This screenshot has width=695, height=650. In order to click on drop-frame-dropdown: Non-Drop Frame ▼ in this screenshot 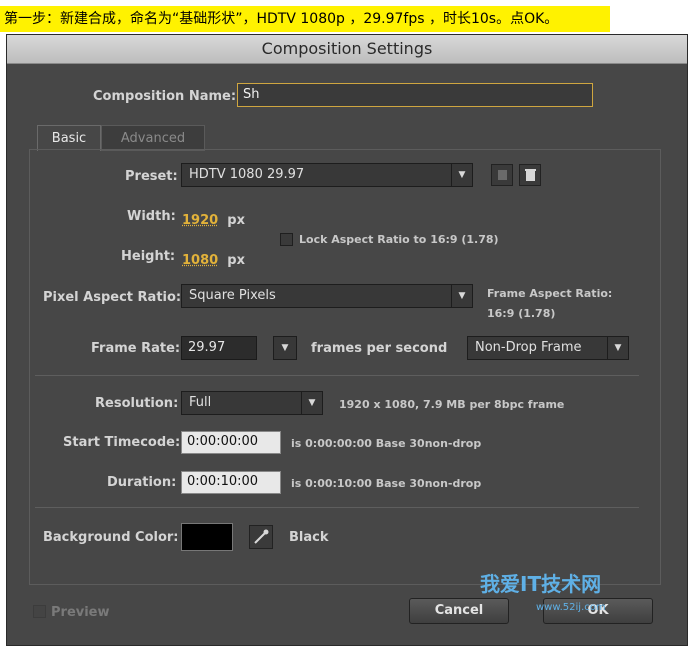, I will do `click(548, 348)`.